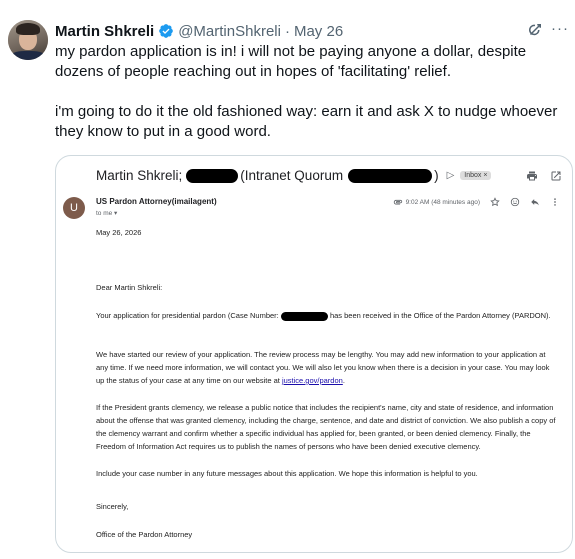 The image size is (575, 559). What do you see at coordinates (560, 28) in the screenshot?
I see `more-options-icon: ···` at bounding box center [560, 28].